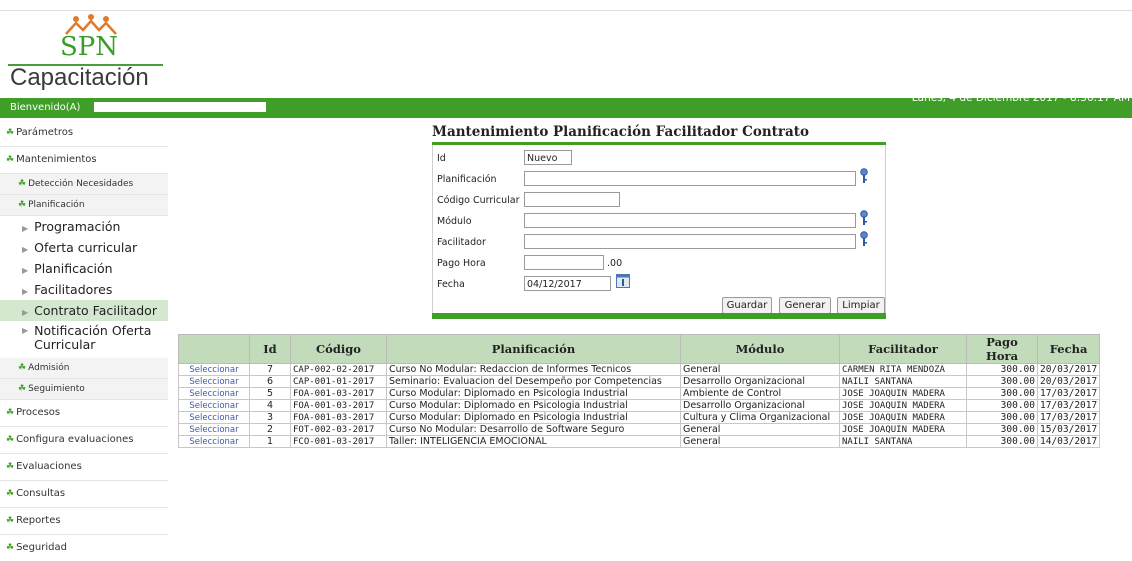 This screenshot has height=561, width=1132. I want to click on sidebar-item-contrato: ▶ Contrato Facilitador, so click(84, 310).